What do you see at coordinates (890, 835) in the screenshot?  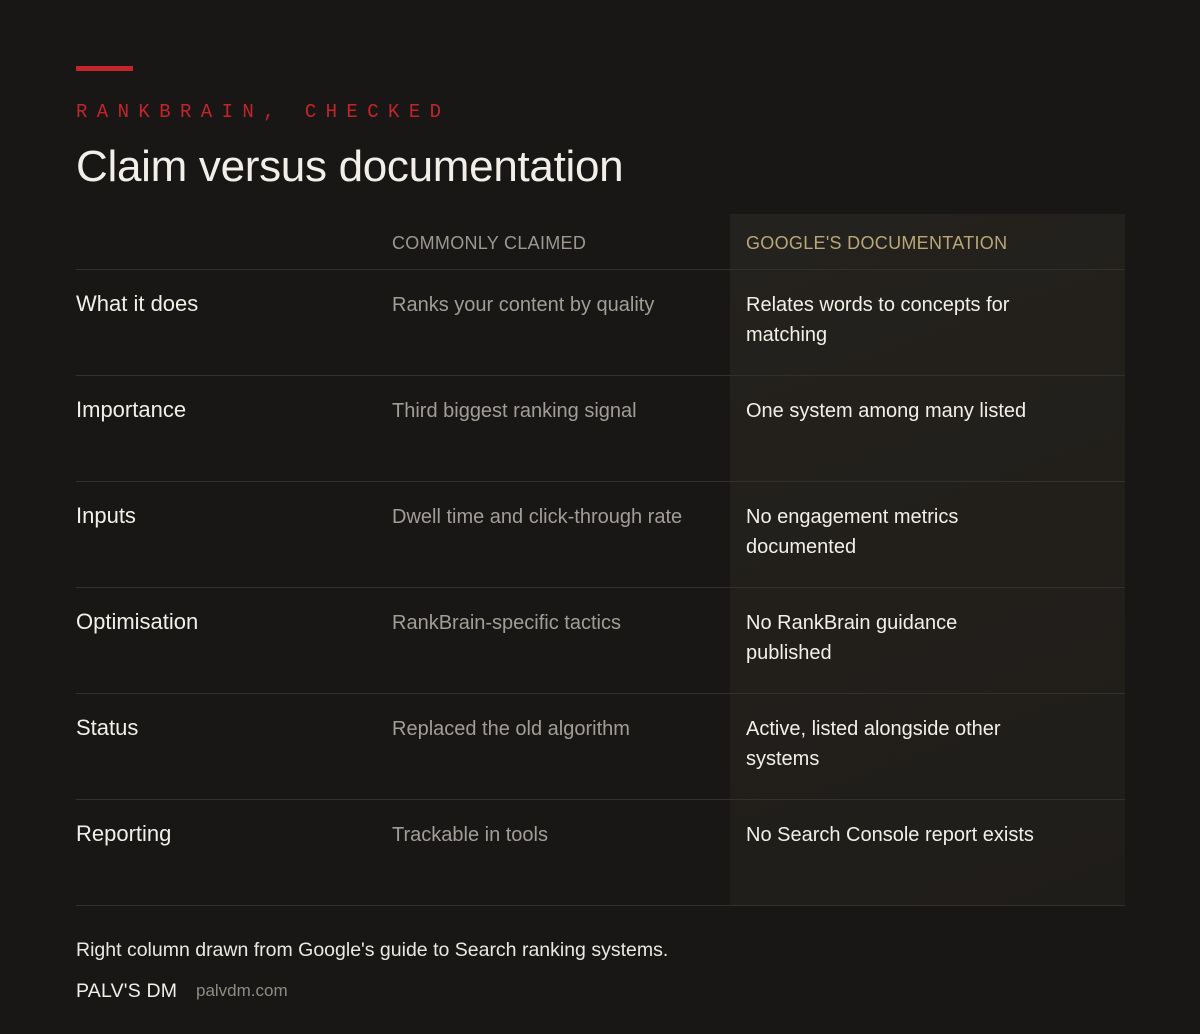 I see `documentation-cell: No Search Console report exists` at bounding box center [890, 835].